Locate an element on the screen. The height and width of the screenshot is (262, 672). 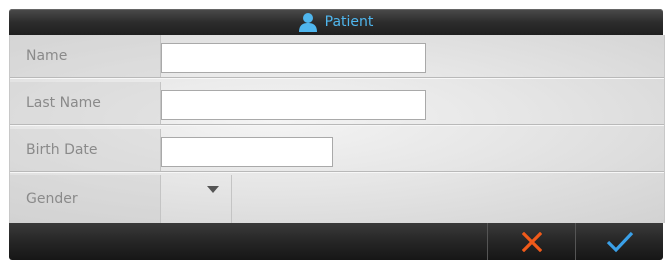
person-icon is located at coordinates (307, 22).